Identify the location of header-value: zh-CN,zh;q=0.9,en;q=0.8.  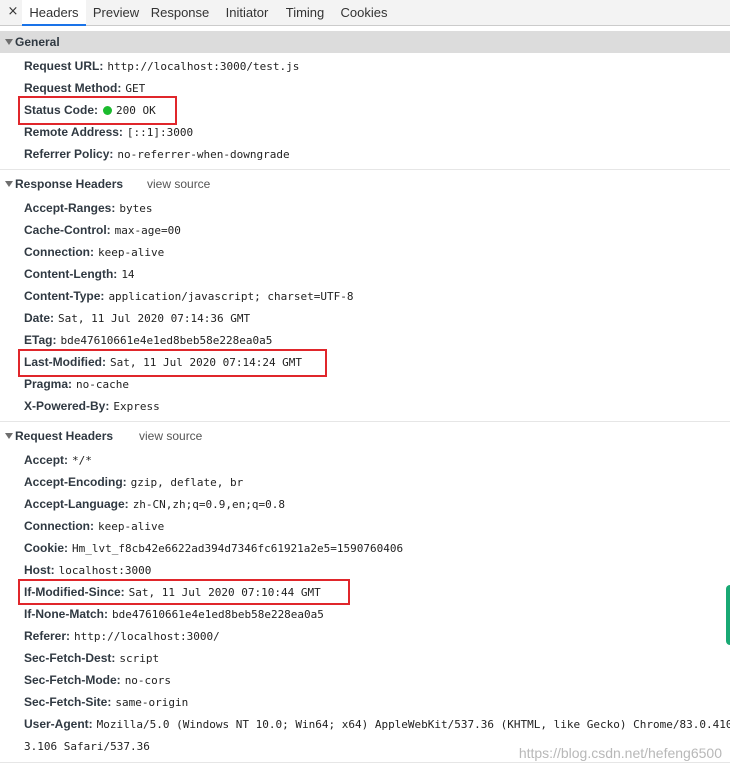
(209, 504).